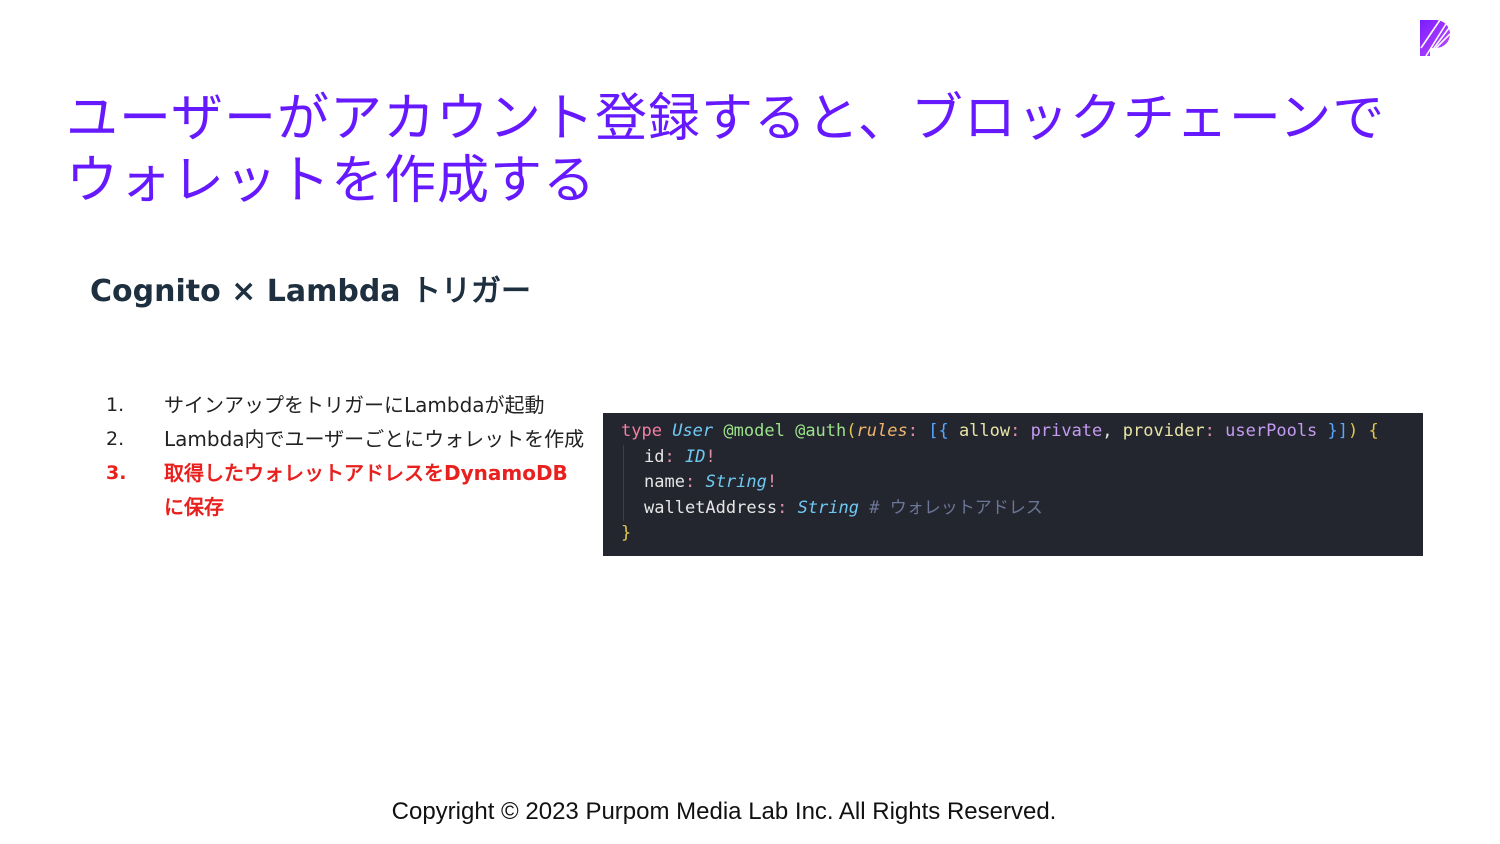 Image resolution: width=1500 pixels, height=844 pixels. I want to click on code-token: @model, so click(754, 431).